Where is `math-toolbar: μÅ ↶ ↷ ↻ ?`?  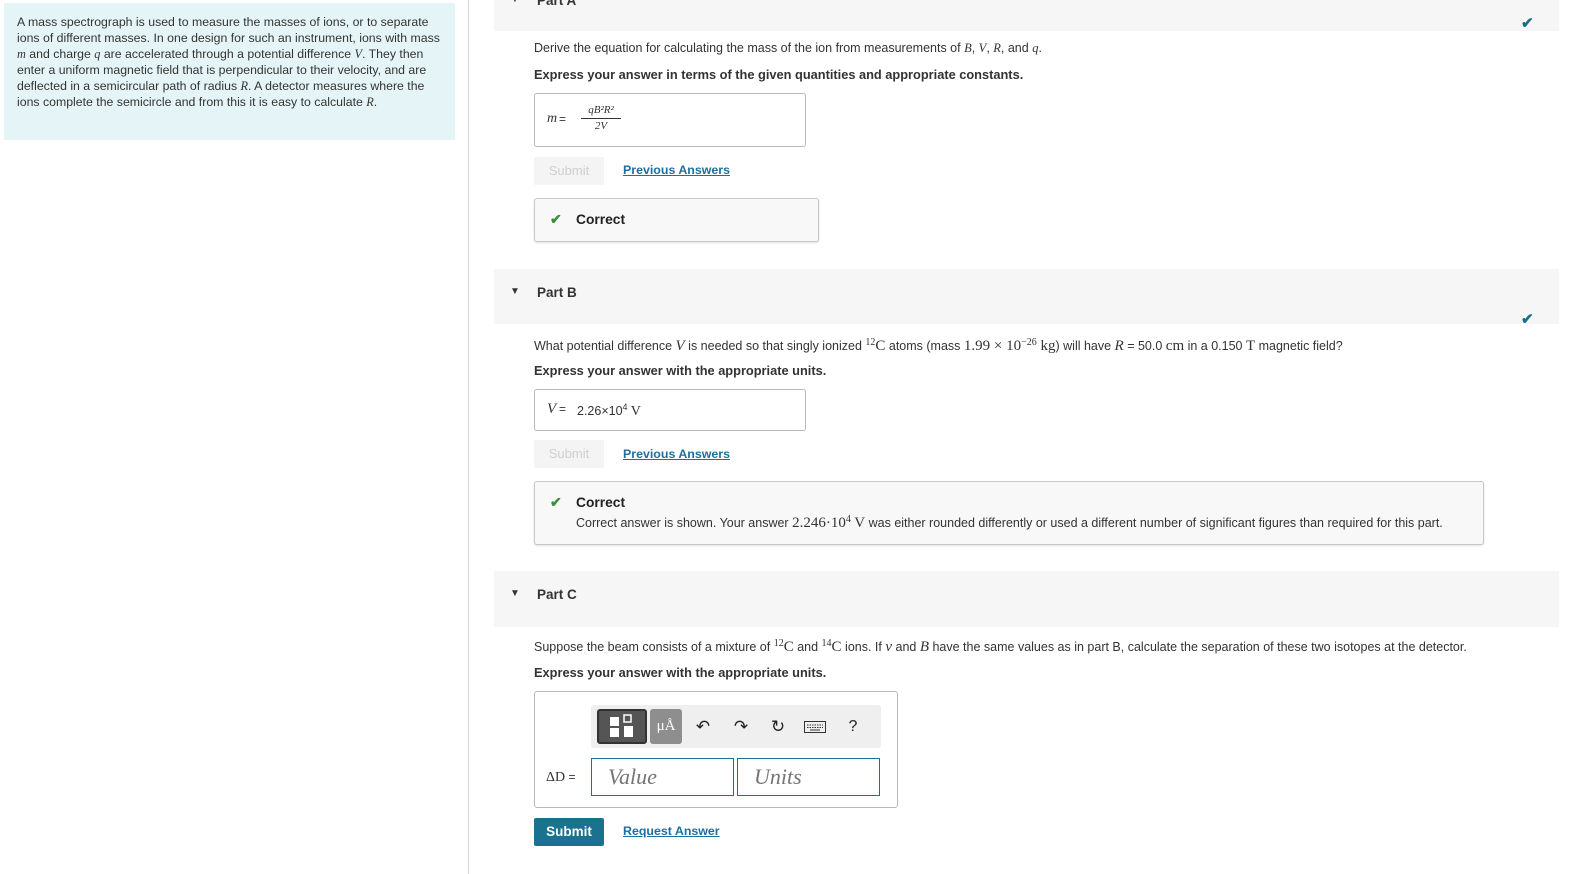 math-toolbar: μÅ ↶ ↷ ↻ ? is located at coordinates (736, 726).